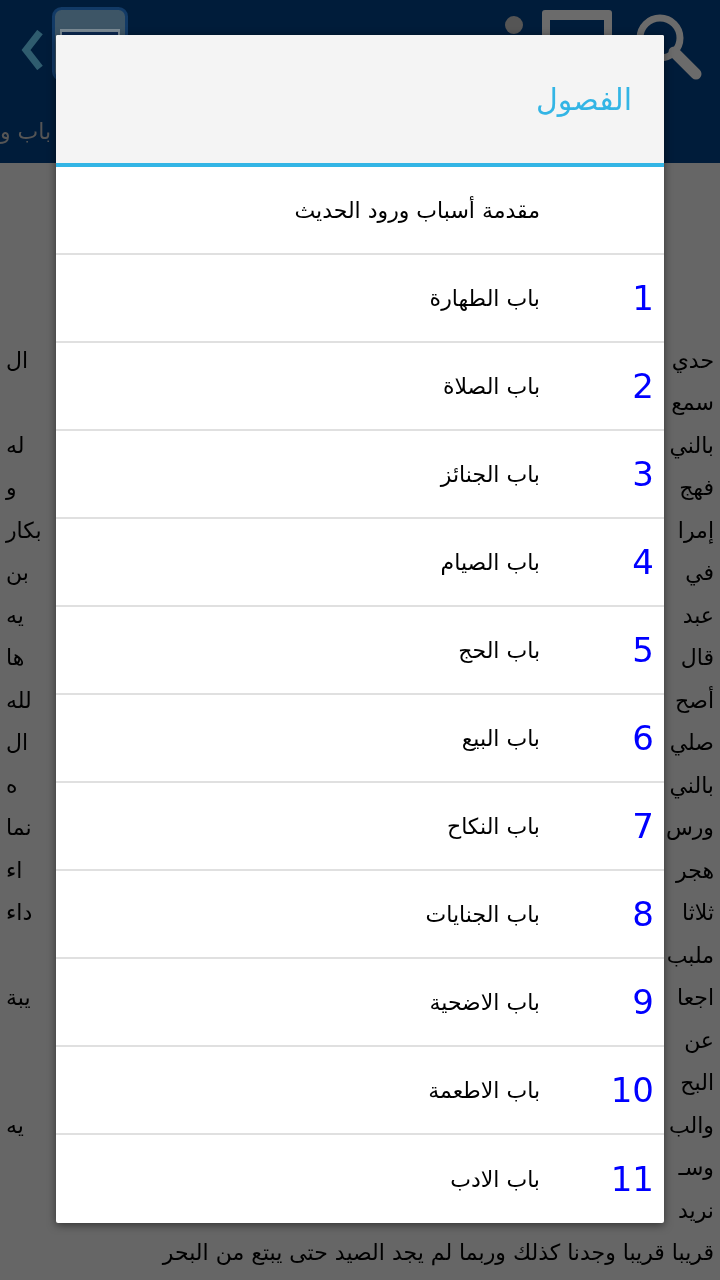 This screenshot has width=720, height=1280. I want to click on body-text: يبة, so click(18, 998).